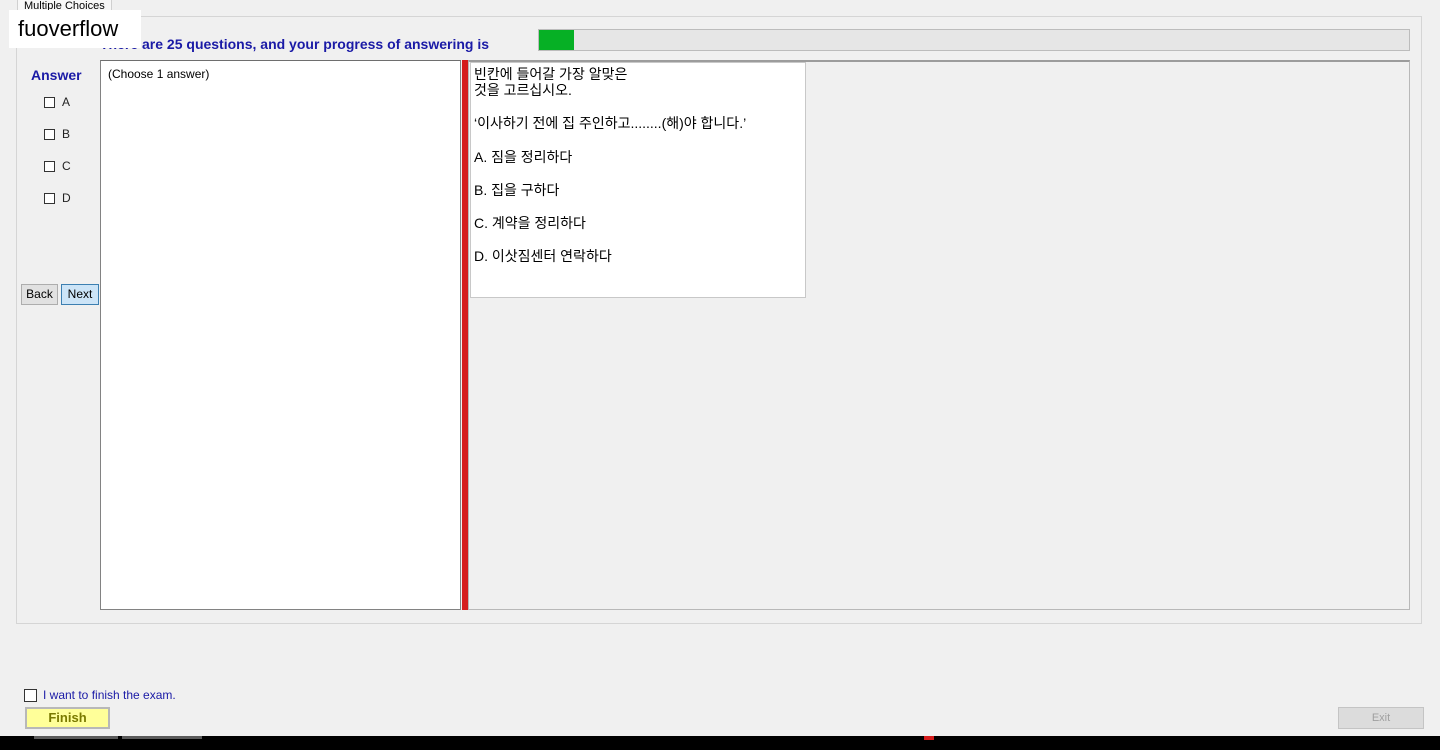 The height and width of the screenshot is (750, 1440). Describe the element at coordinates (57, 134) in the screenshot. I see `answer-option-b: B` at that location.